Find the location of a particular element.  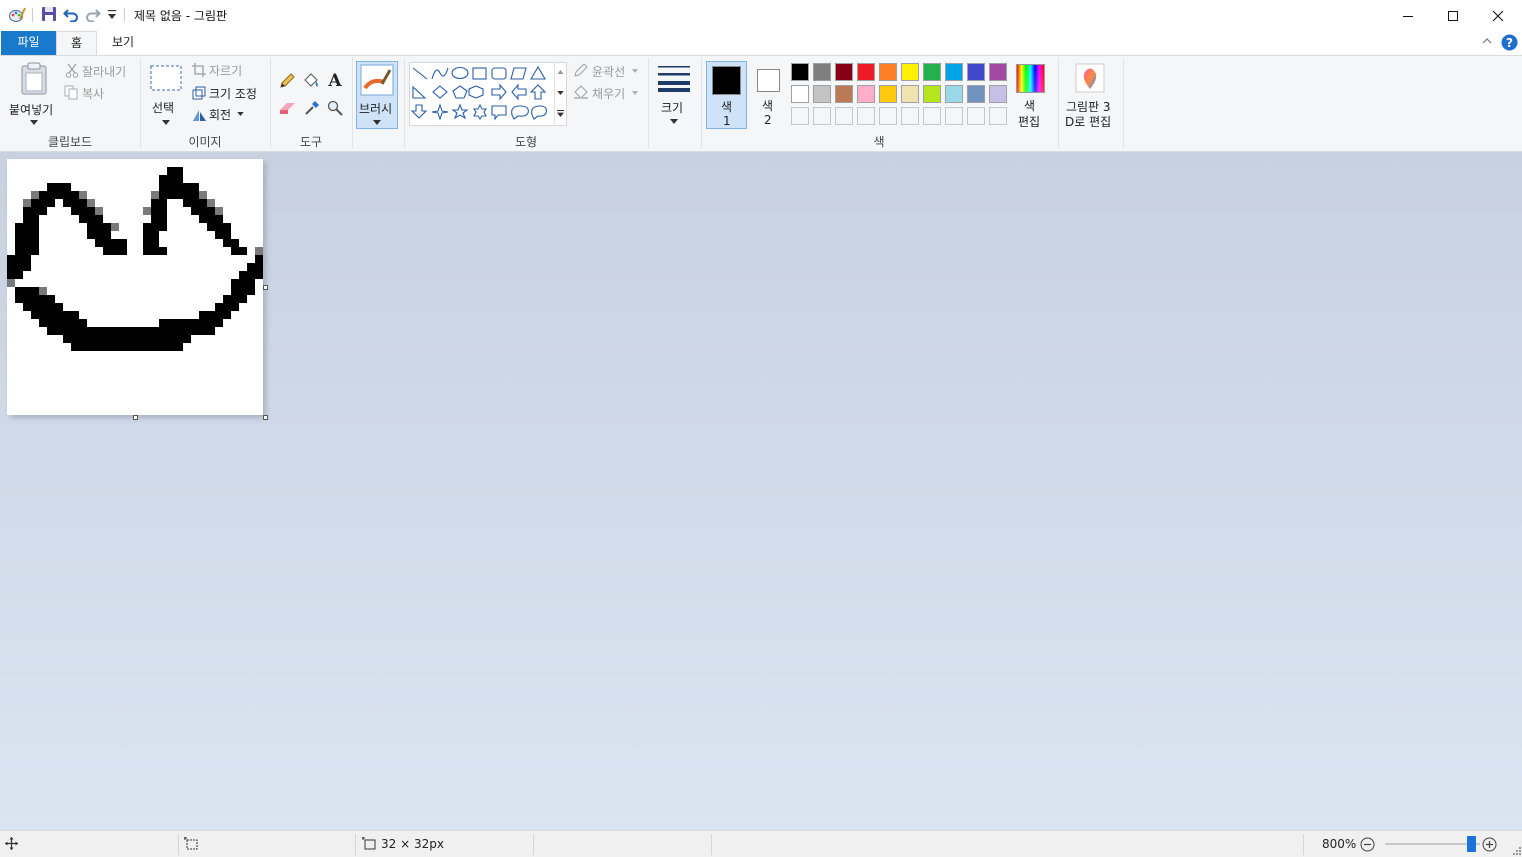

zoom-out-icon is located at coordinates (1367, 844).